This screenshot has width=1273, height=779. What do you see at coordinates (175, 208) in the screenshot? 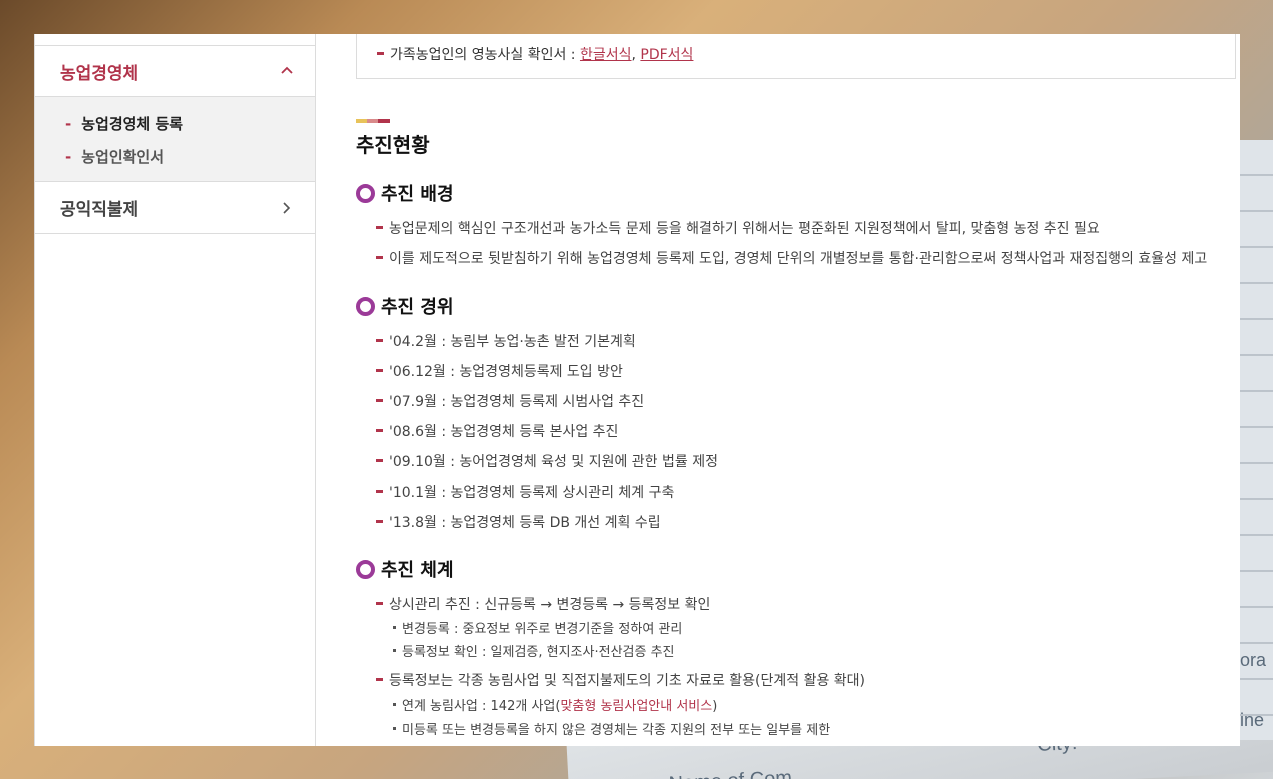
I see `sidebar-menu-public-direct-payment: 공익직불제` at bounding box center [175, 208].